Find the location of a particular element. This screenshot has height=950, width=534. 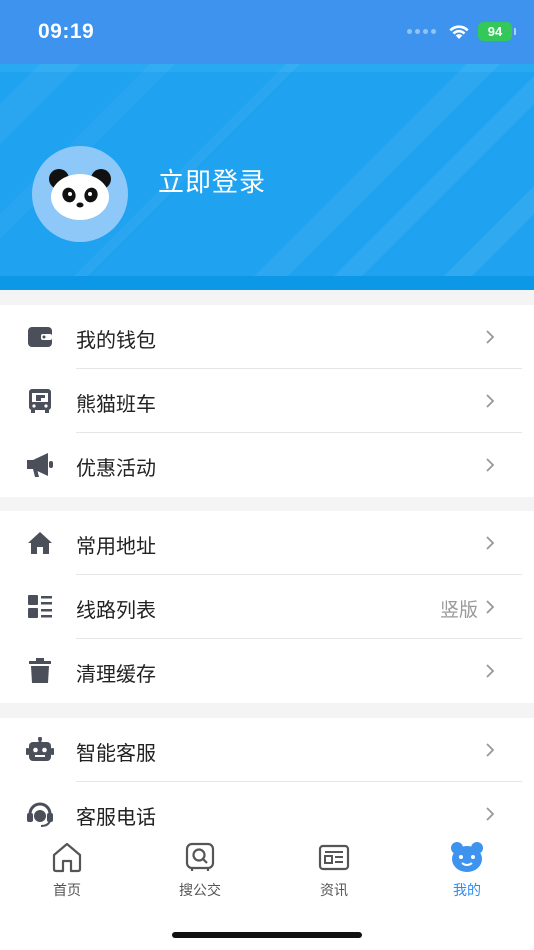

tab-me: 我的 is located at coordinates (467, 870).